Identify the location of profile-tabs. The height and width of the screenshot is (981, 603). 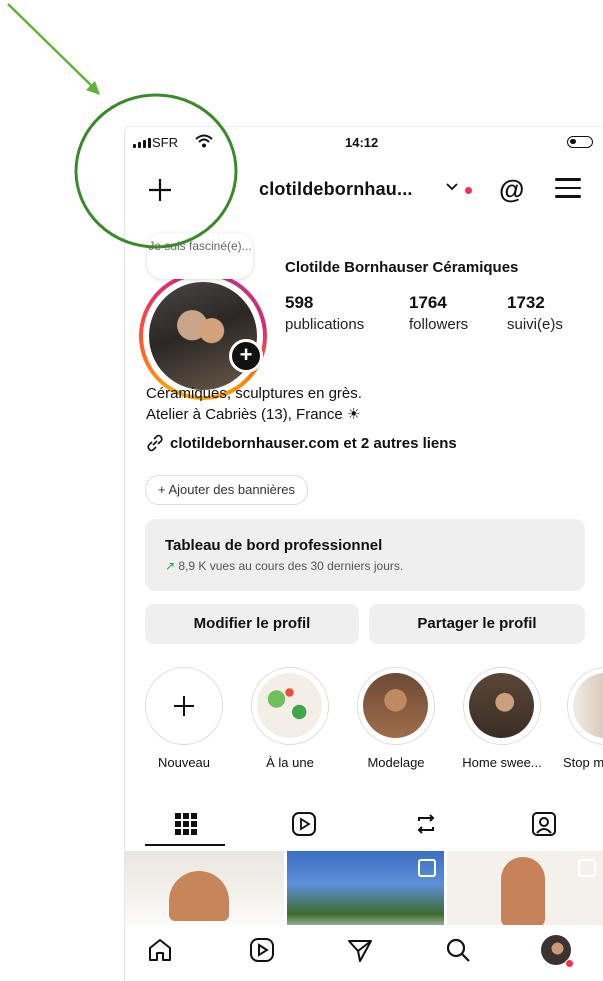
(364, 823).